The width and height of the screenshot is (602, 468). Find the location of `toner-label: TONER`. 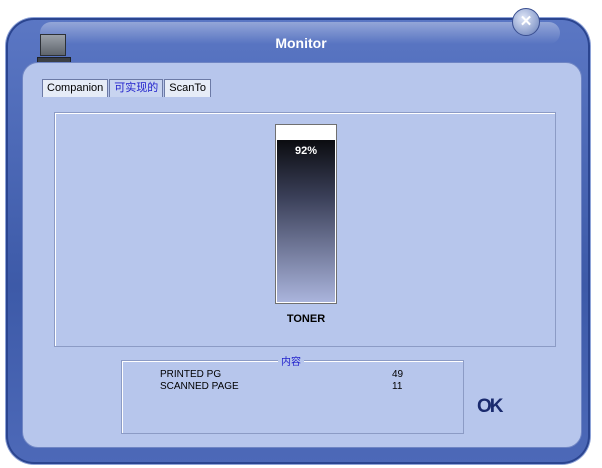

toner-label: TONER is located at coordinates (306, 319).